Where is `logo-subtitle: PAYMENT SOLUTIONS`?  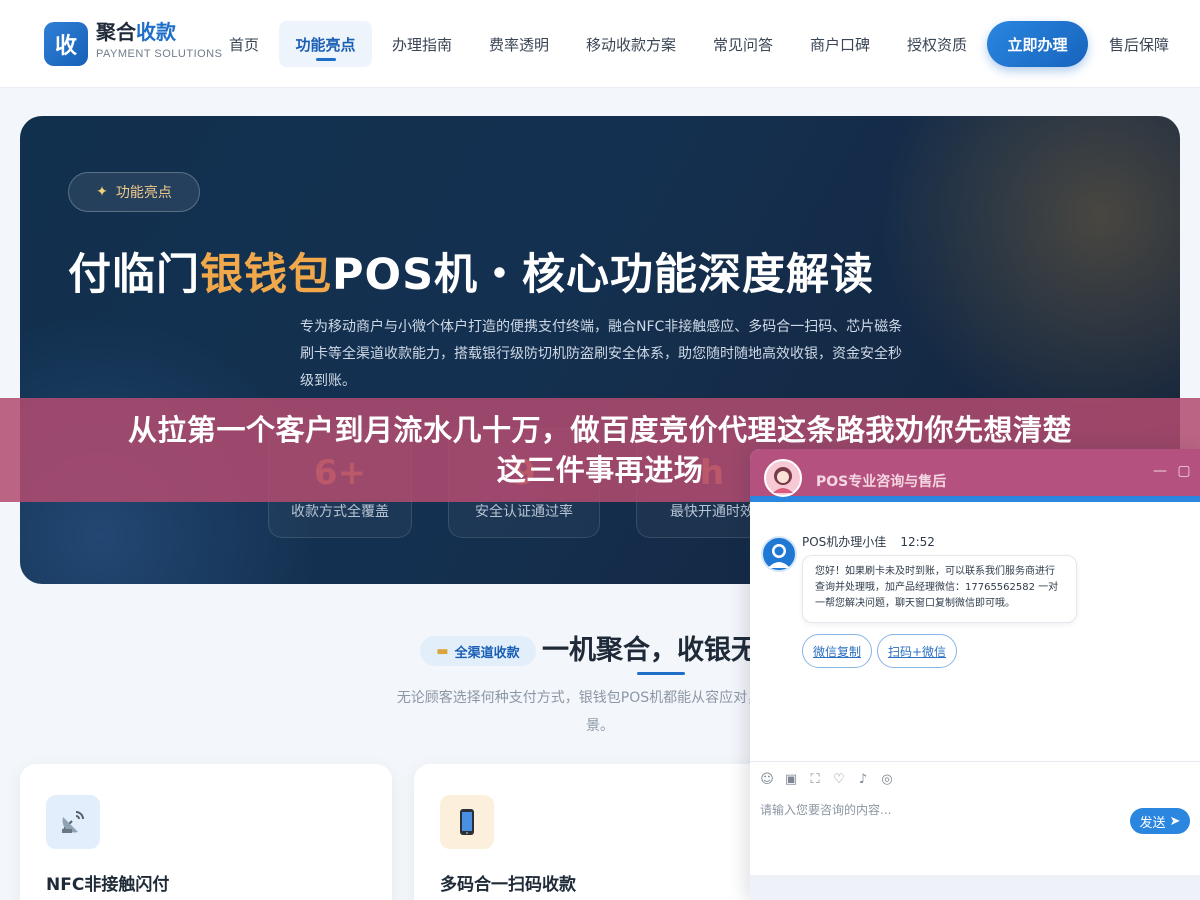 logo-subtitle: PAYMENT SOLUTIONS is located at coordinates (159, 54).